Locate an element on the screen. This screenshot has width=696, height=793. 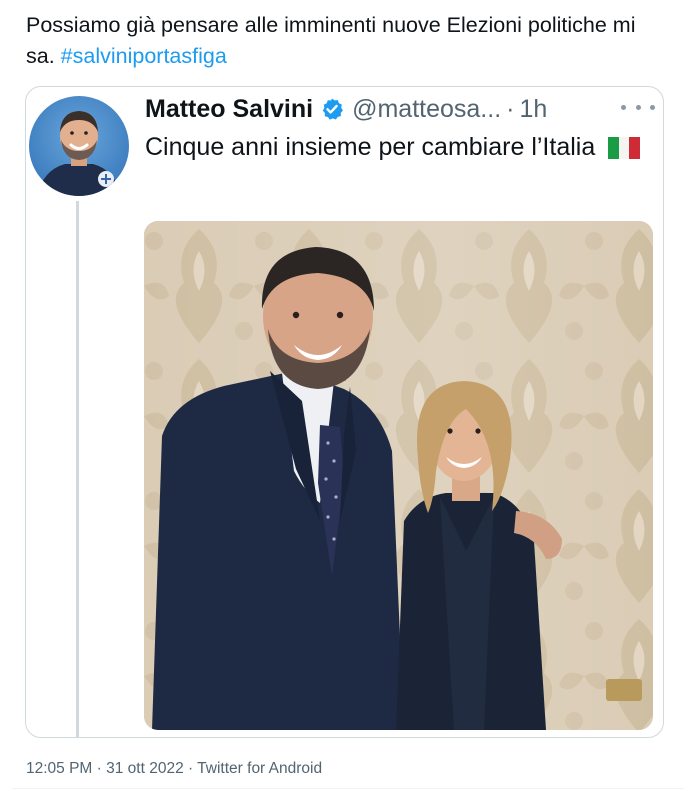
avatar is located at coordinates (79, 146).